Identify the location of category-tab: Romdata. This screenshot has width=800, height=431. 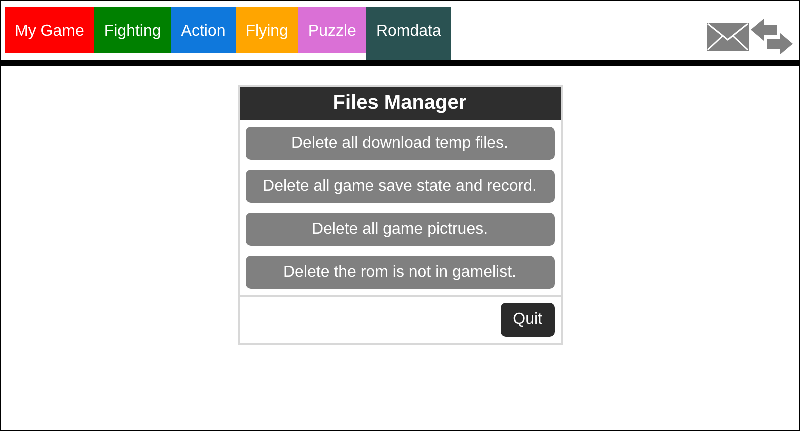
(409, 33).